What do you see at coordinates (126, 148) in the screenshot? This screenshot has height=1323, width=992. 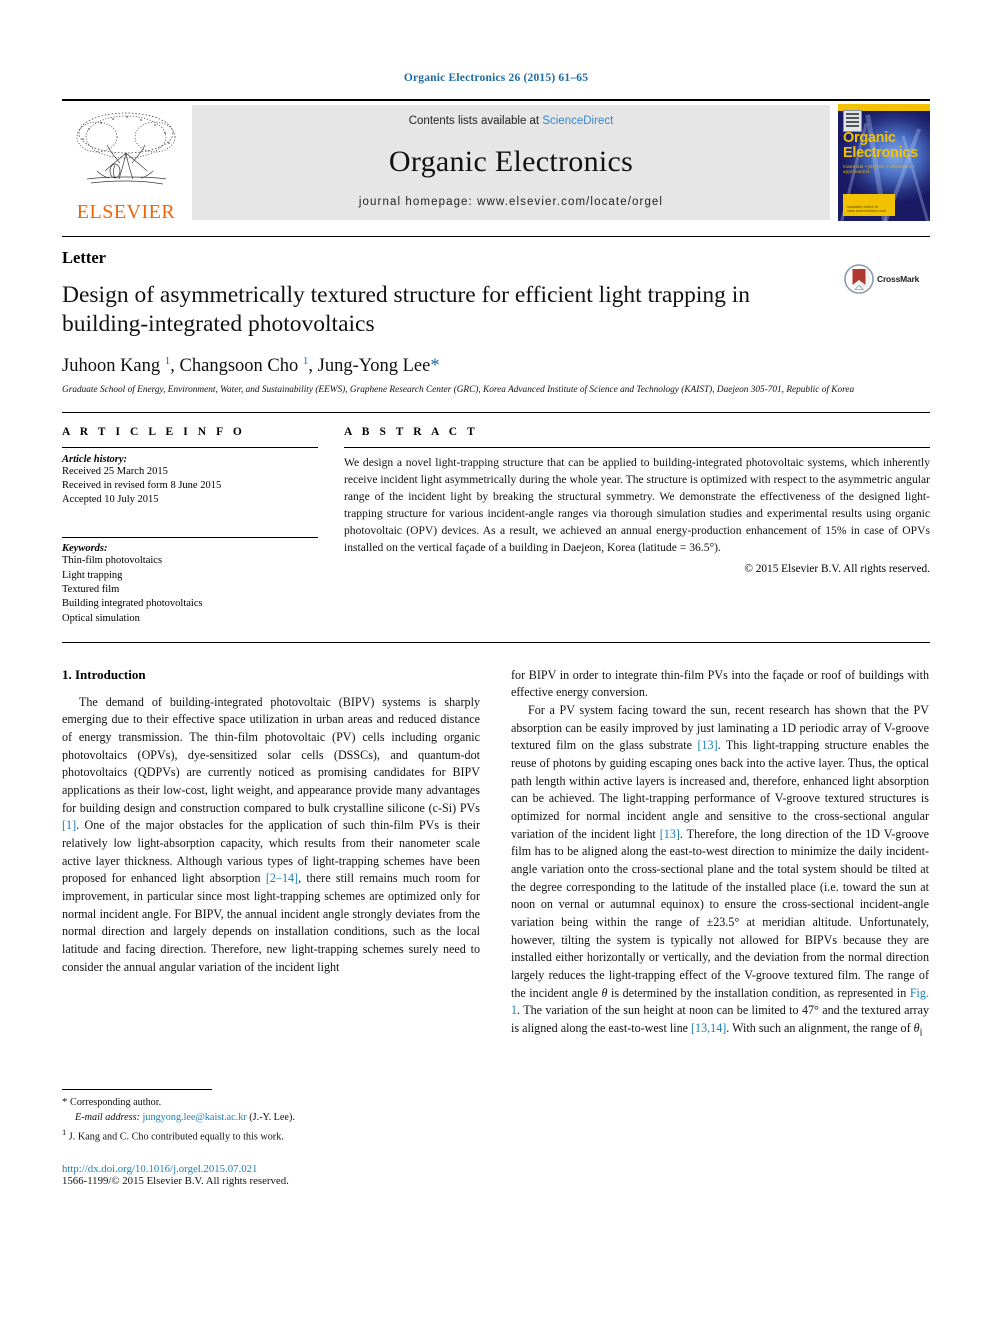 I see `elsevier-tree-icon` at bounding box center [126, 148].